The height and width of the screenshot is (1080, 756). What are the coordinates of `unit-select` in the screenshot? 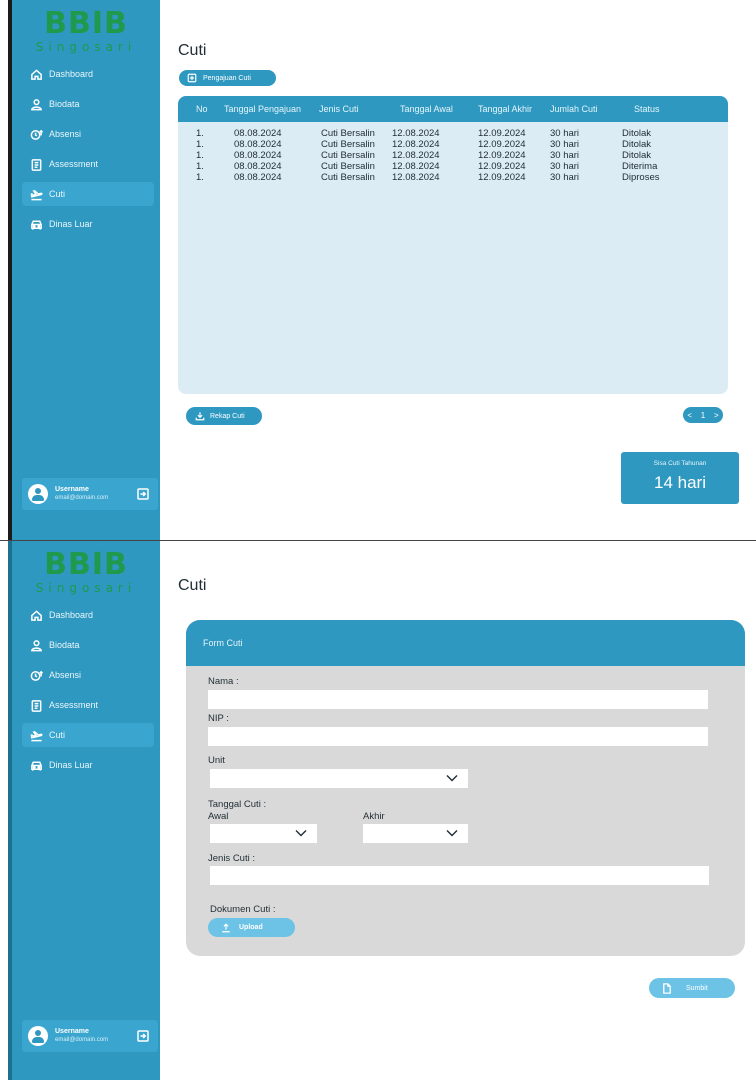 It's located at (339, 778).